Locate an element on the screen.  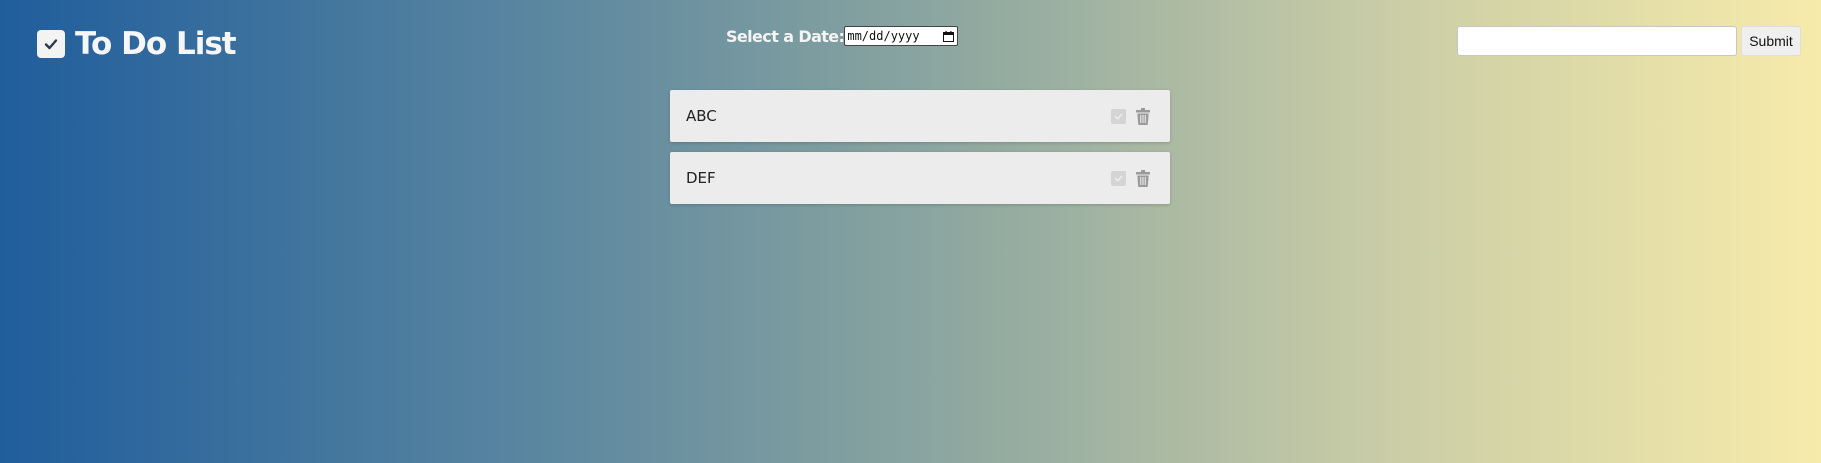
task-item: ABC is located at coordinates (920, 116).